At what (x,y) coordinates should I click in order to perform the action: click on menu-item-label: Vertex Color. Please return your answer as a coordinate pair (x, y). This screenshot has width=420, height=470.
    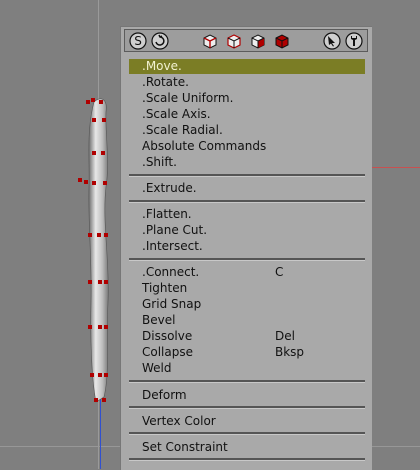
    Looking at the image, I should click on (179, 421).